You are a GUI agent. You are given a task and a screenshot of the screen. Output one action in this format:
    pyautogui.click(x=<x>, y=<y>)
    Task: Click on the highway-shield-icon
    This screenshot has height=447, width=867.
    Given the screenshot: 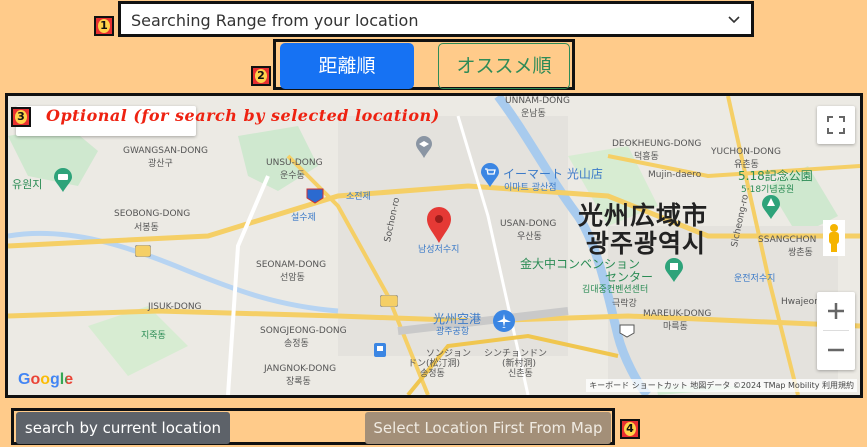 What is the action you would take?
    pyautogui.click(x=315, y=196)
    